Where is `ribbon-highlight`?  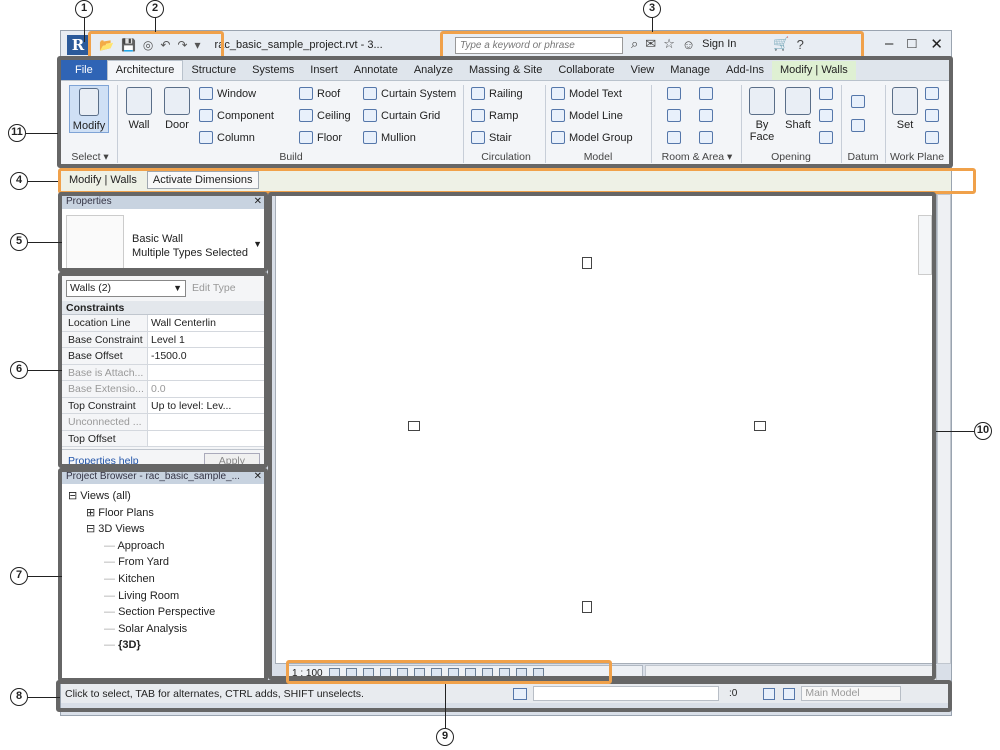 ribbon-highlight is located at coordinates (505, 112).